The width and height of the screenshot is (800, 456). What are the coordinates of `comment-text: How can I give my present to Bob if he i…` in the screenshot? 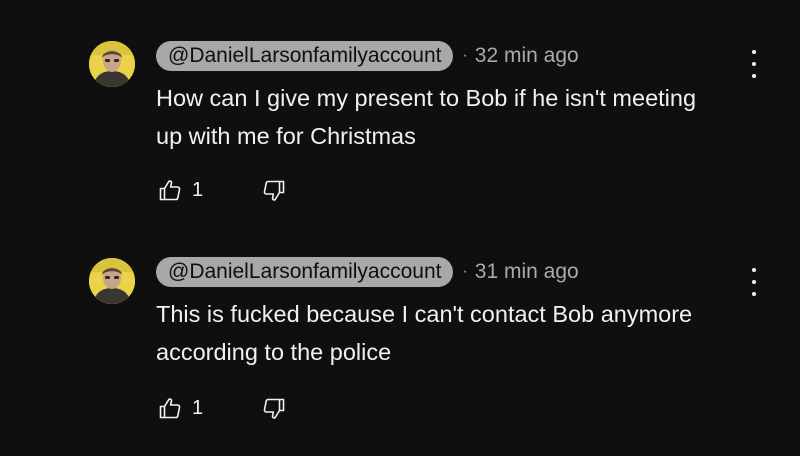 It's located at (426, 117).